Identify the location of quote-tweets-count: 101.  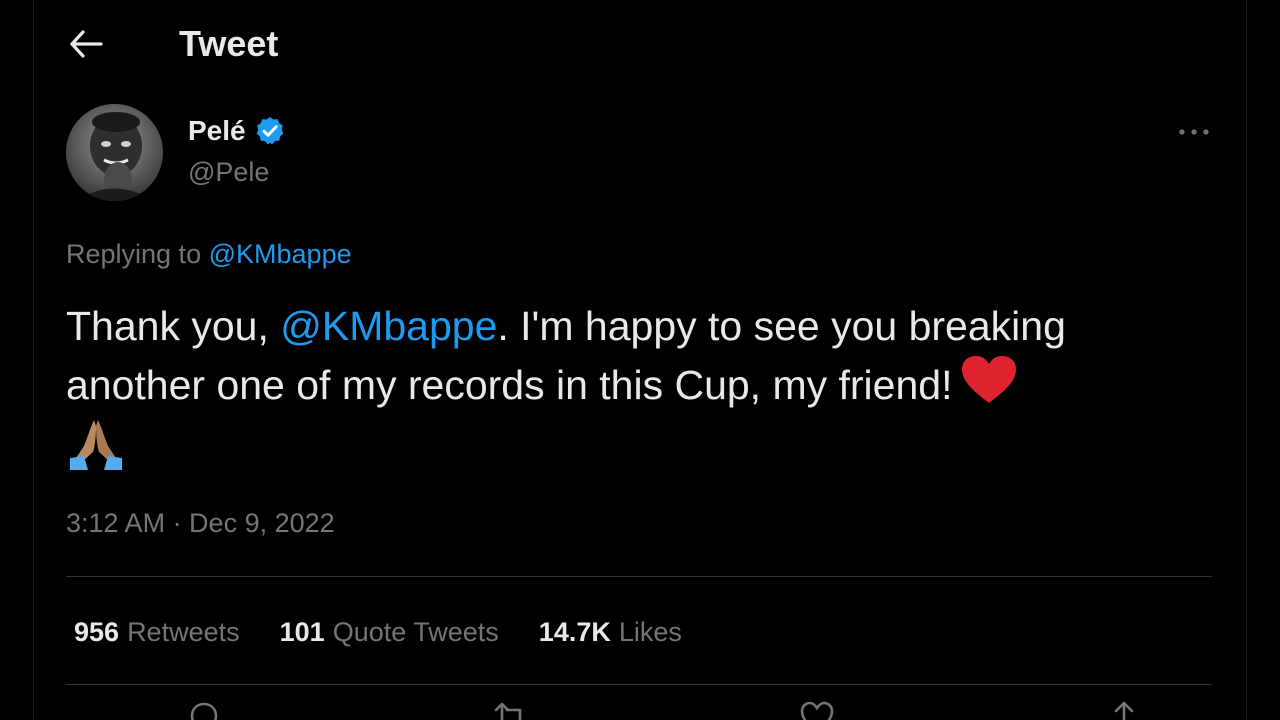
(302, 632).